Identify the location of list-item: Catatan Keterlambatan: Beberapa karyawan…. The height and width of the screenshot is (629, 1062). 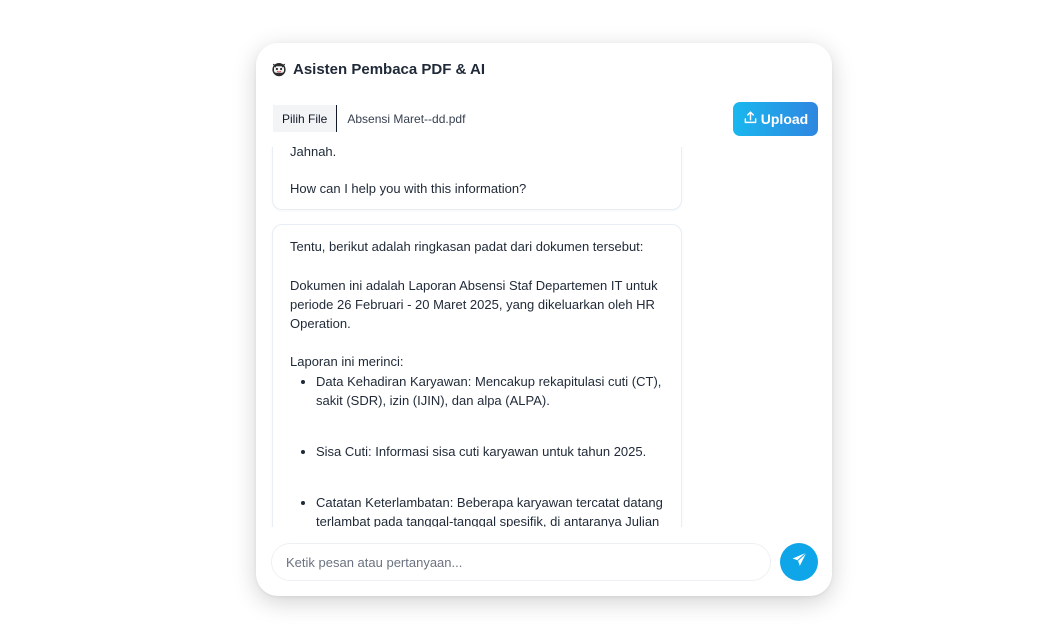
(498, 510).